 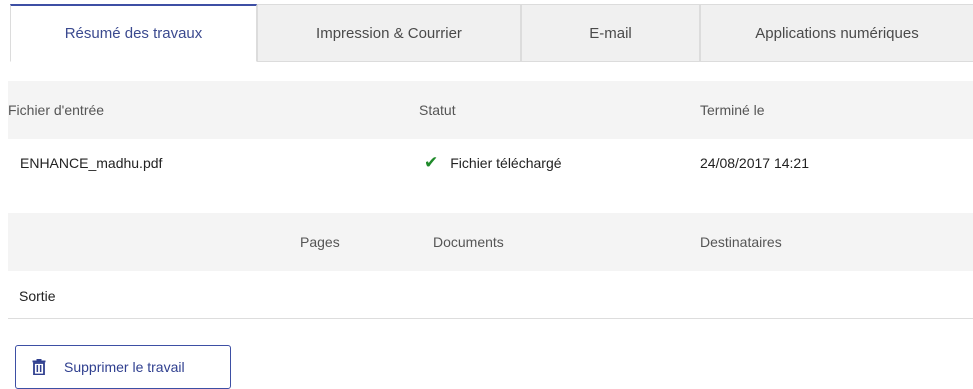 I want to click on documents-header: Documents, so click(x=468, y=242).